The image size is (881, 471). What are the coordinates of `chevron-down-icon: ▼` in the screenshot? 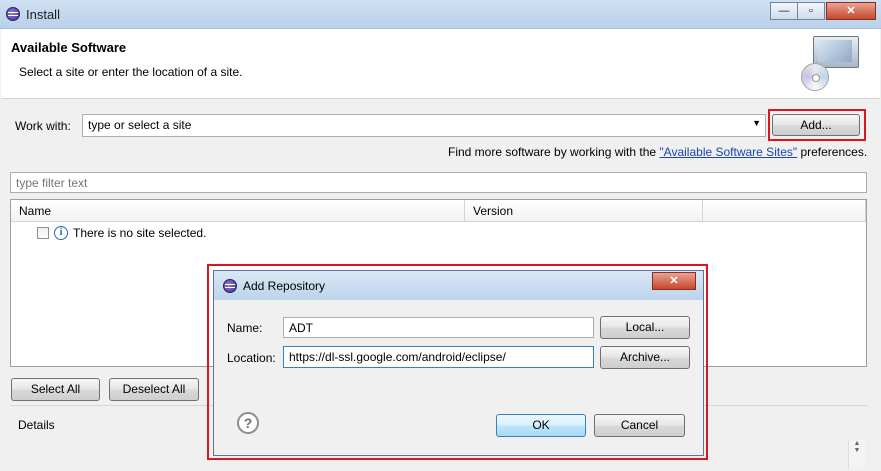 It's located at (756, 123).